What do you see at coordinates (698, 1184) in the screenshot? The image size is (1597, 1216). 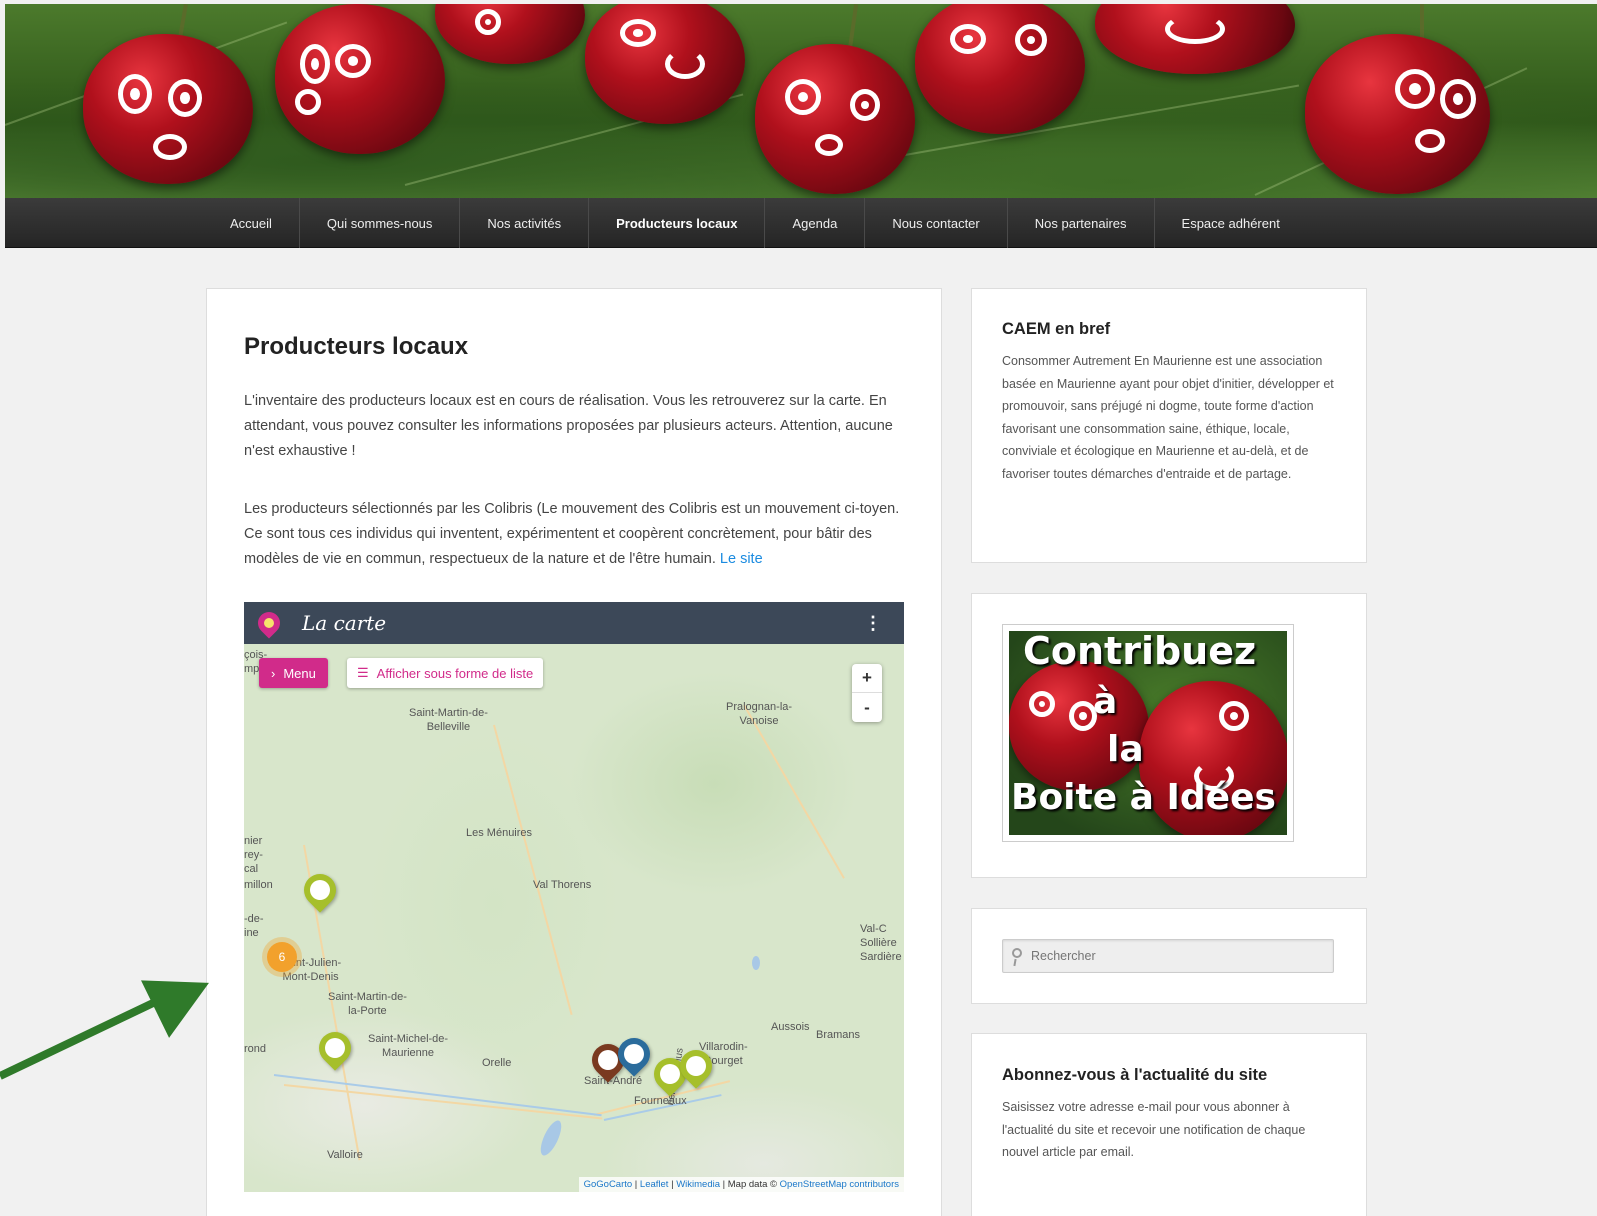 I see `wikimedia-link: Wikimedia` at bounding box center [698, 1184].